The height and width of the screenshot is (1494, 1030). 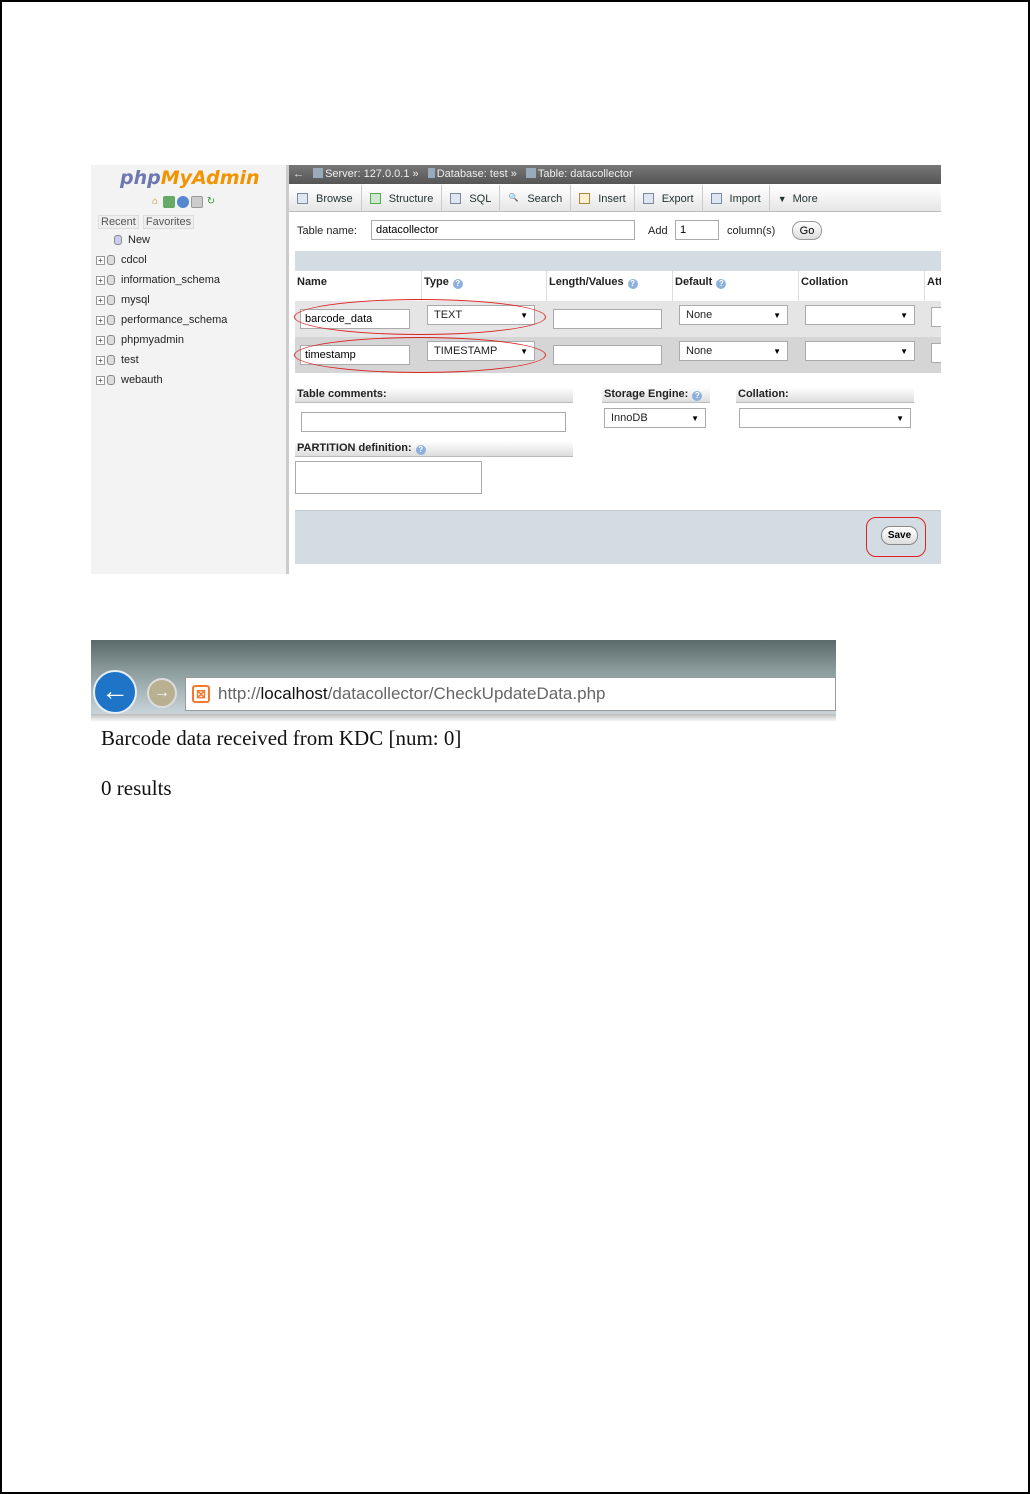 I want to click on header-type: Type?, so click(x=484, y=286).